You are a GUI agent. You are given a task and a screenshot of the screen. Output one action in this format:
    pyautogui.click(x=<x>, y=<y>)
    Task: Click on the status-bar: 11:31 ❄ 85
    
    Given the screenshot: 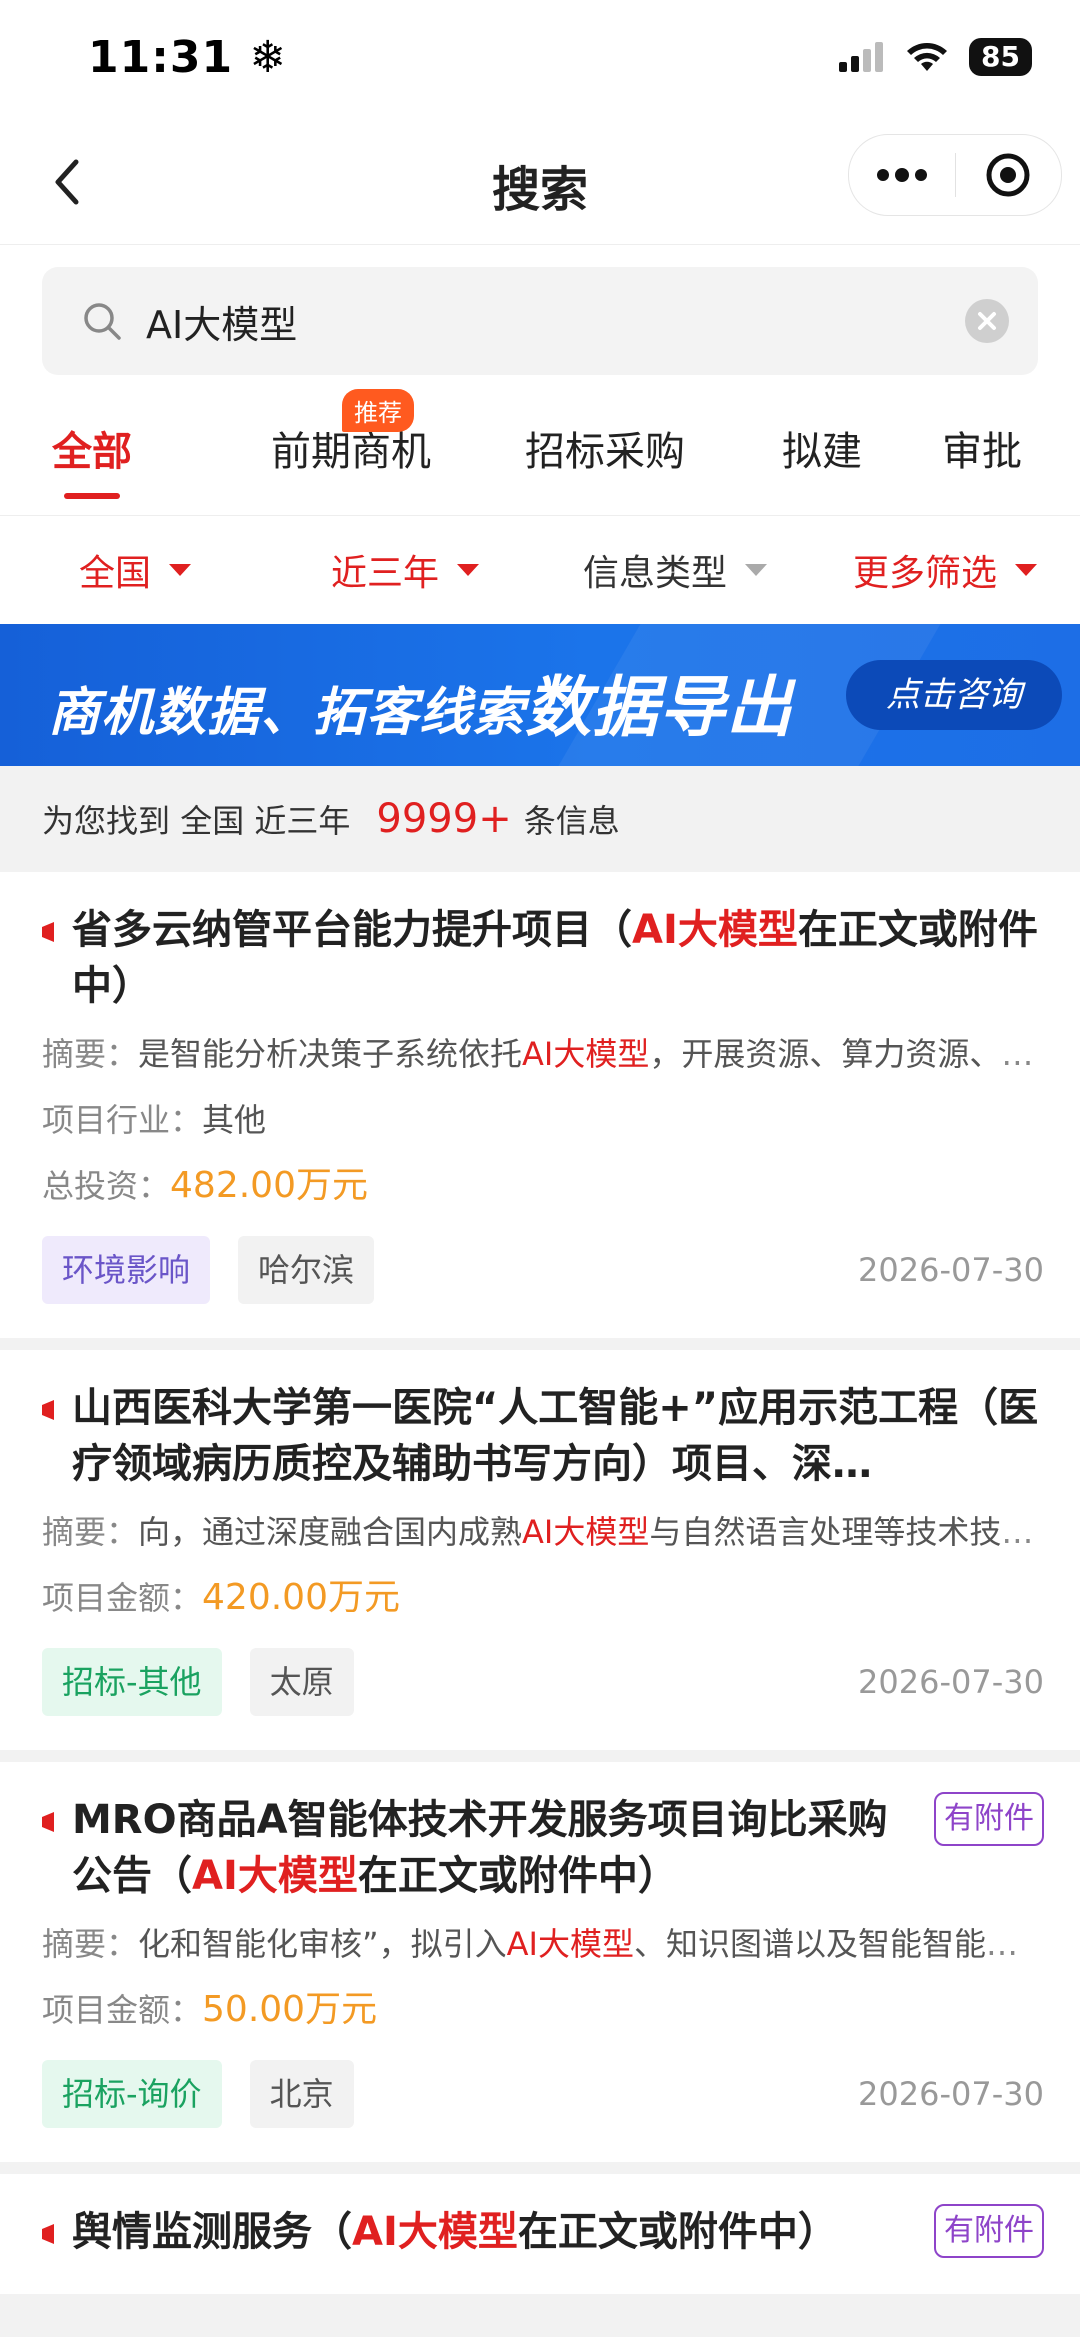 What is the action you would take?
    pyautogui.click(x=540, y=60)
    